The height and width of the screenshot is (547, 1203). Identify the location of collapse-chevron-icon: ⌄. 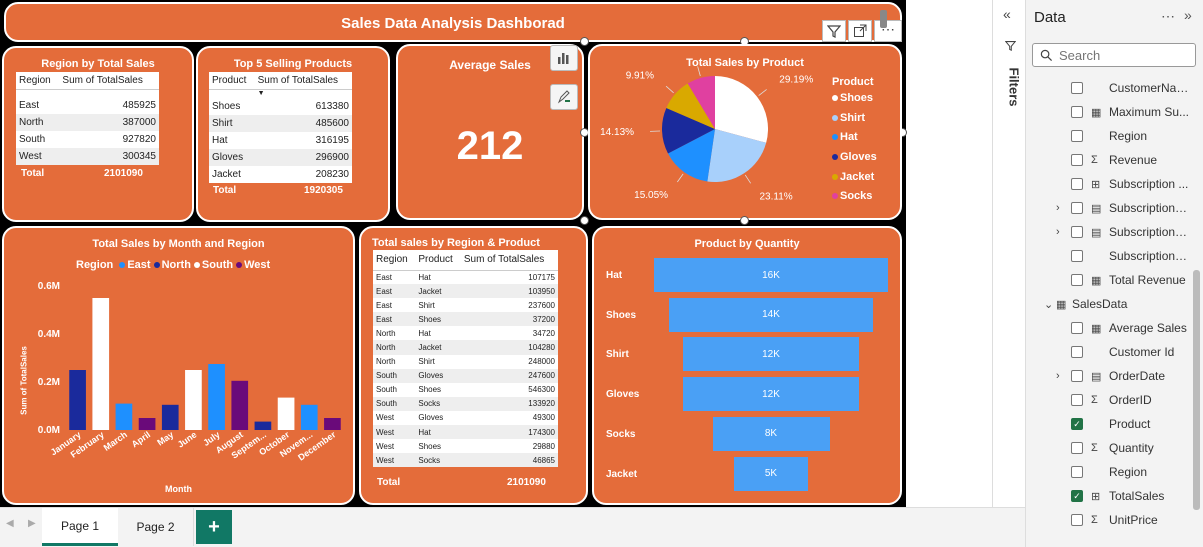
(1048, 304).